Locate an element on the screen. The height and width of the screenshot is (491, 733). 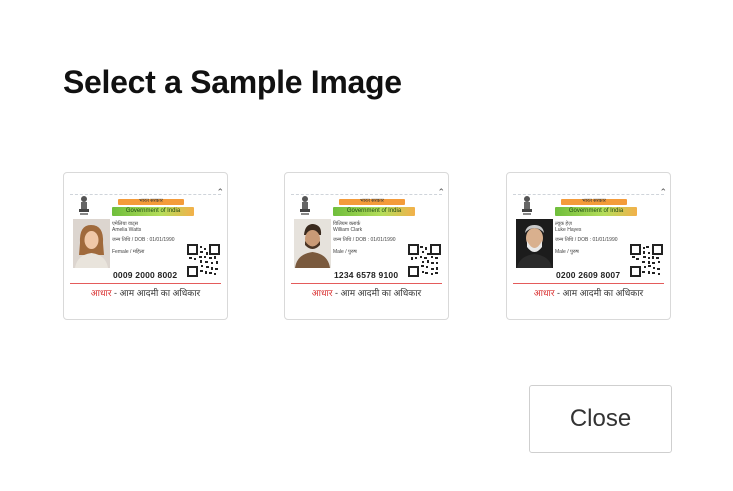
holder-gender: Female / महिला is located at coordinates (128, 252).